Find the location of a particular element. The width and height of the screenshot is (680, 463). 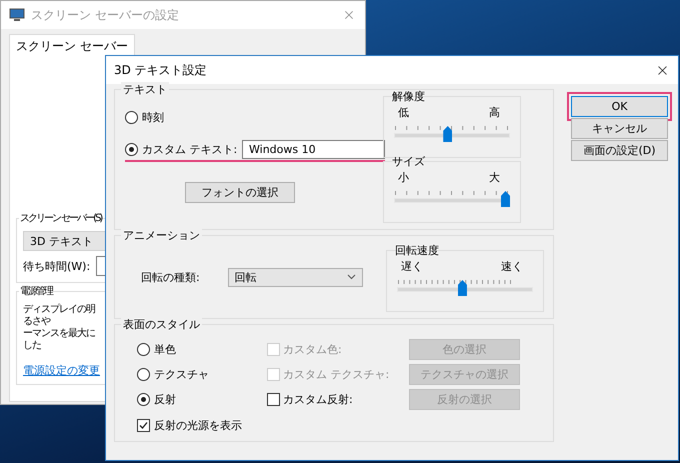

max-label: 大 is located at coordinates (494, 177).